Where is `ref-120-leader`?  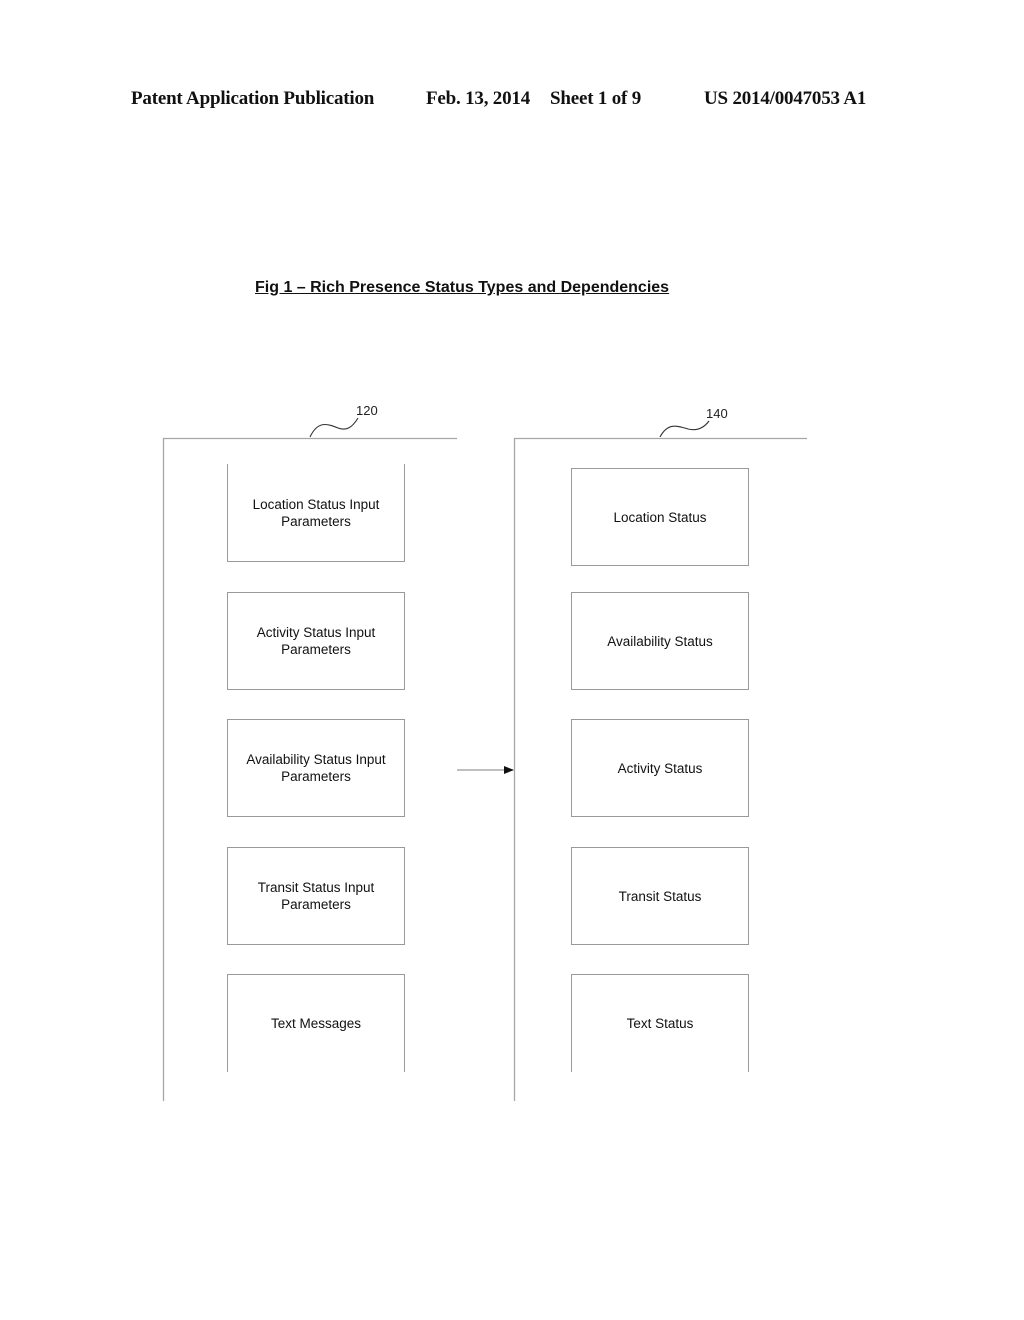
ref-120-leader is located at coordinates (334, 427).